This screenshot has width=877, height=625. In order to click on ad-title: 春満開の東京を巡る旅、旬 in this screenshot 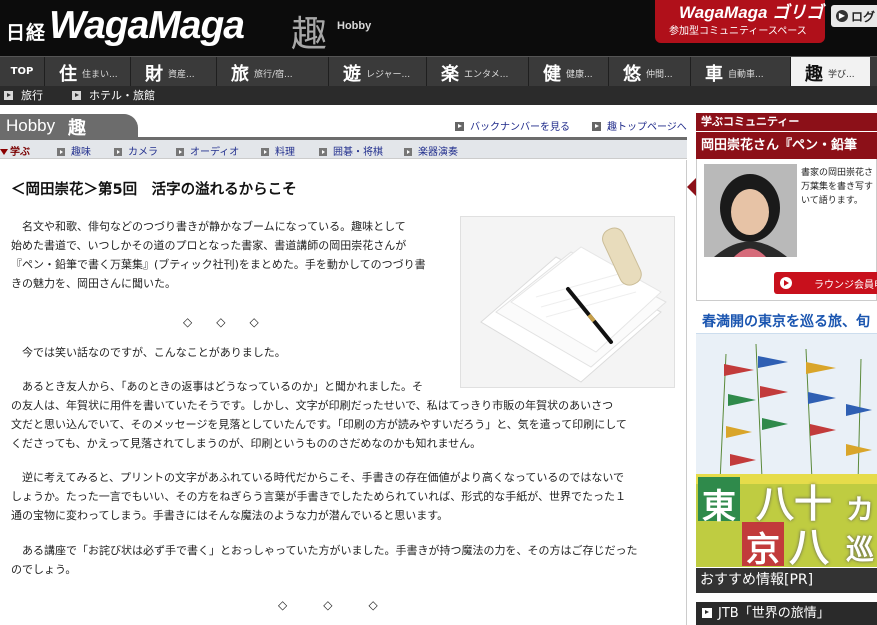, I will do `click(786, 322)`.